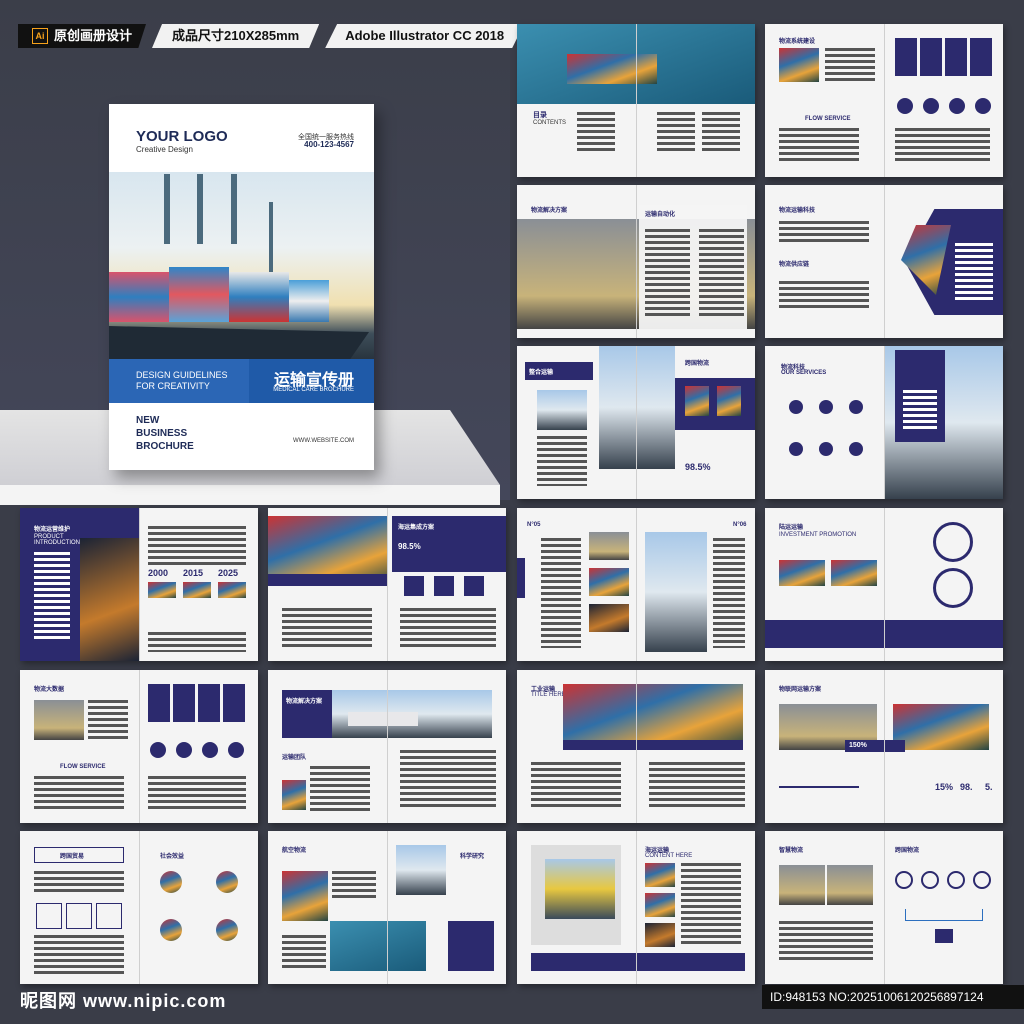 The width and height of the screenshot is (1024, 1024). Describe the element at coordinates (580, 889) in the screenshot. I see `photo-train` at that location.